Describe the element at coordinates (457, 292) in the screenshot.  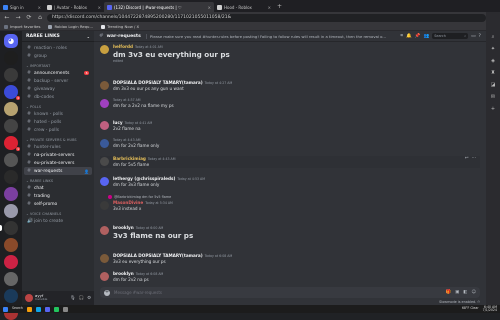
I see `gif-icon: ▣` at that location.